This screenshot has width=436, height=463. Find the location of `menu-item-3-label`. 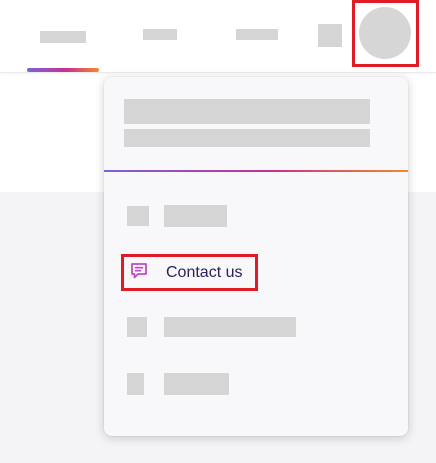

menu-item-3-label is located at coordinates (230, 327).